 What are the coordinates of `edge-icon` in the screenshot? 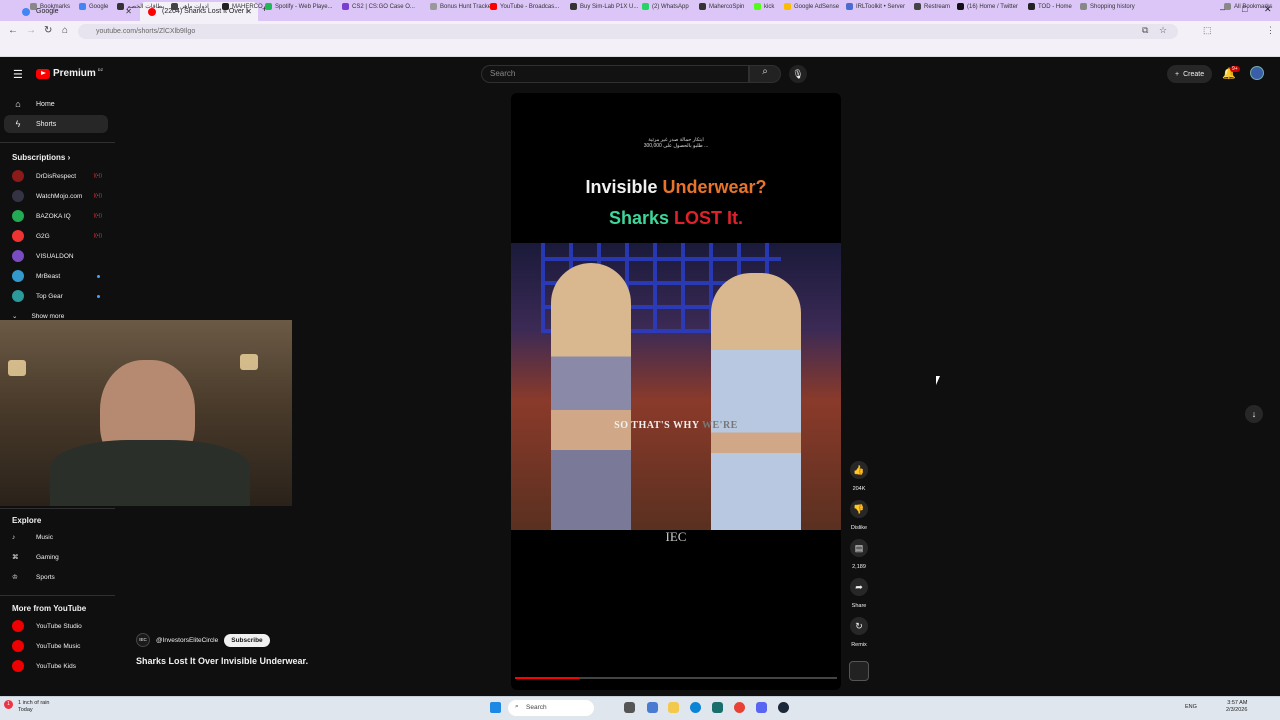 It's located at (695, 707).